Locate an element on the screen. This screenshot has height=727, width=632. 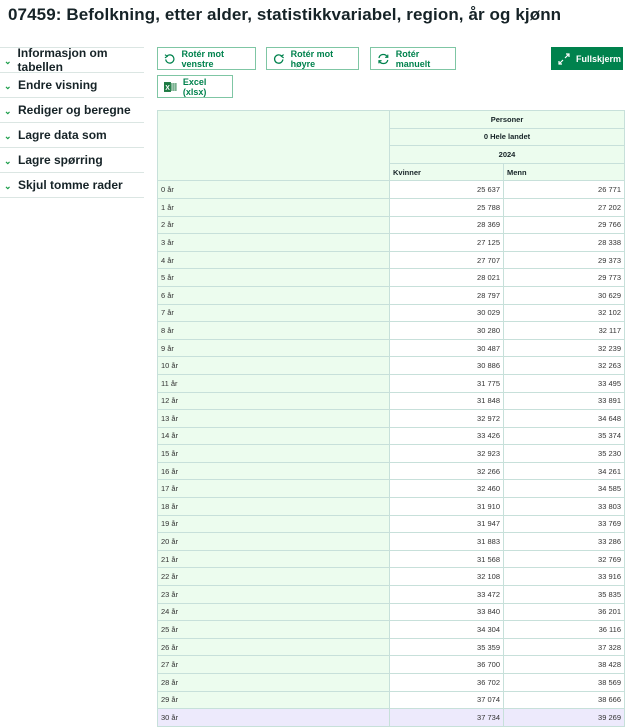
row-label: 13 år is located at coordinates (273, 418).